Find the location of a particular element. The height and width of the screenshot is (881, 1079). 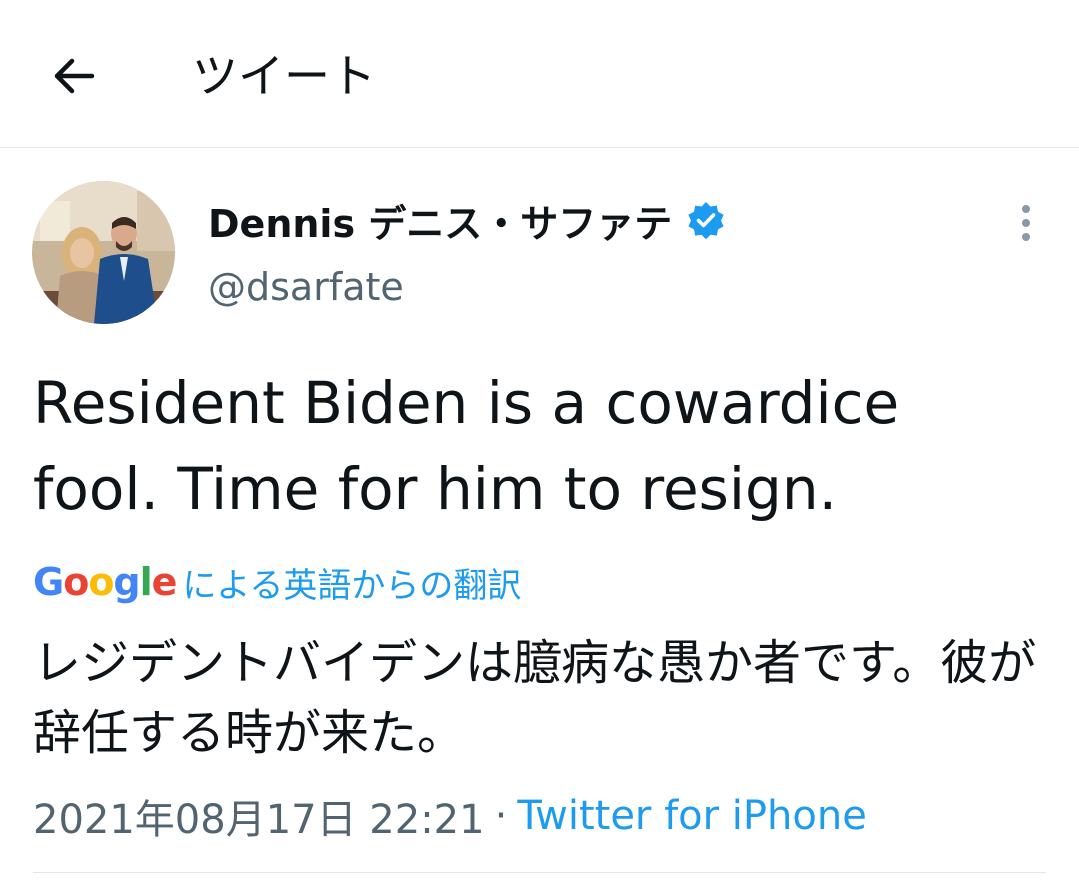

translated-text: レジデントバイデンは臆病な愚か者です。彼が辞任する時が来た。 is located at coordinates (535, 698).